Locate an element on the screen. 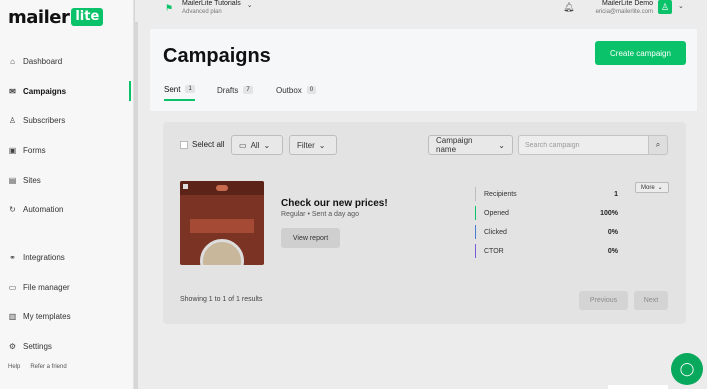  sidebar-item-label: My templates is located at coordinates (47, 316).